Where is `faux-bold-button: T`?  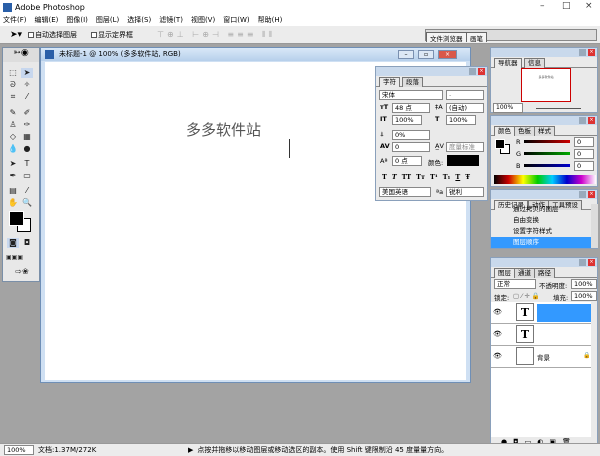 faux-bold-button: T is located at coordinates (384, 177).